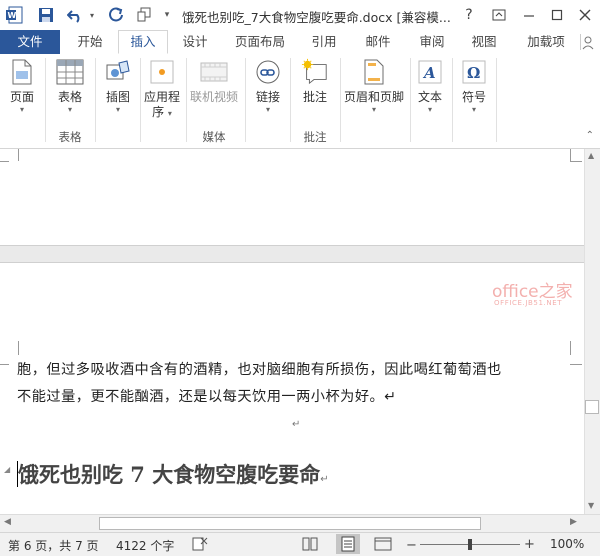 This screenshot has height=557, width=600. What do you see at coordinates (529, 544) in the screenshot?
I see `zoom-in-icon: +` at bounding box center [529, 544].